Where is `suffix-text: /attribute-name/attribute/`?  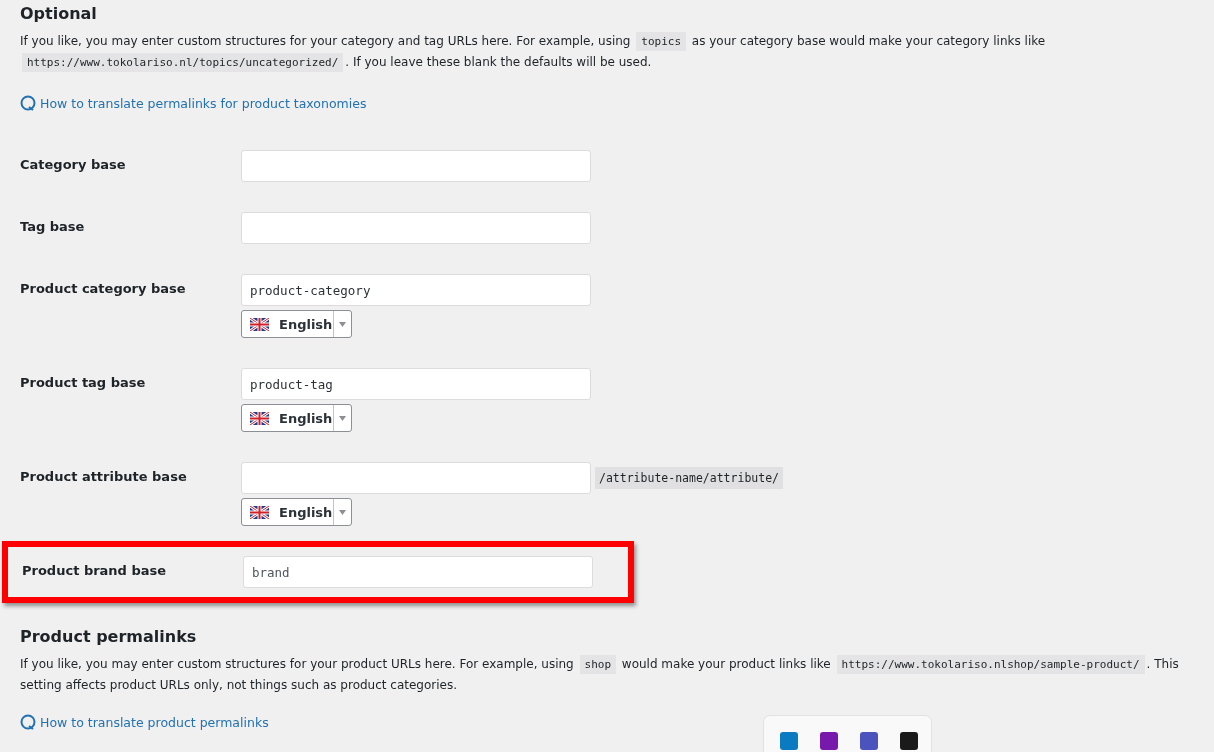 suffix-text: /attribute-name/attribute/ is located at coordinates (689, 478).